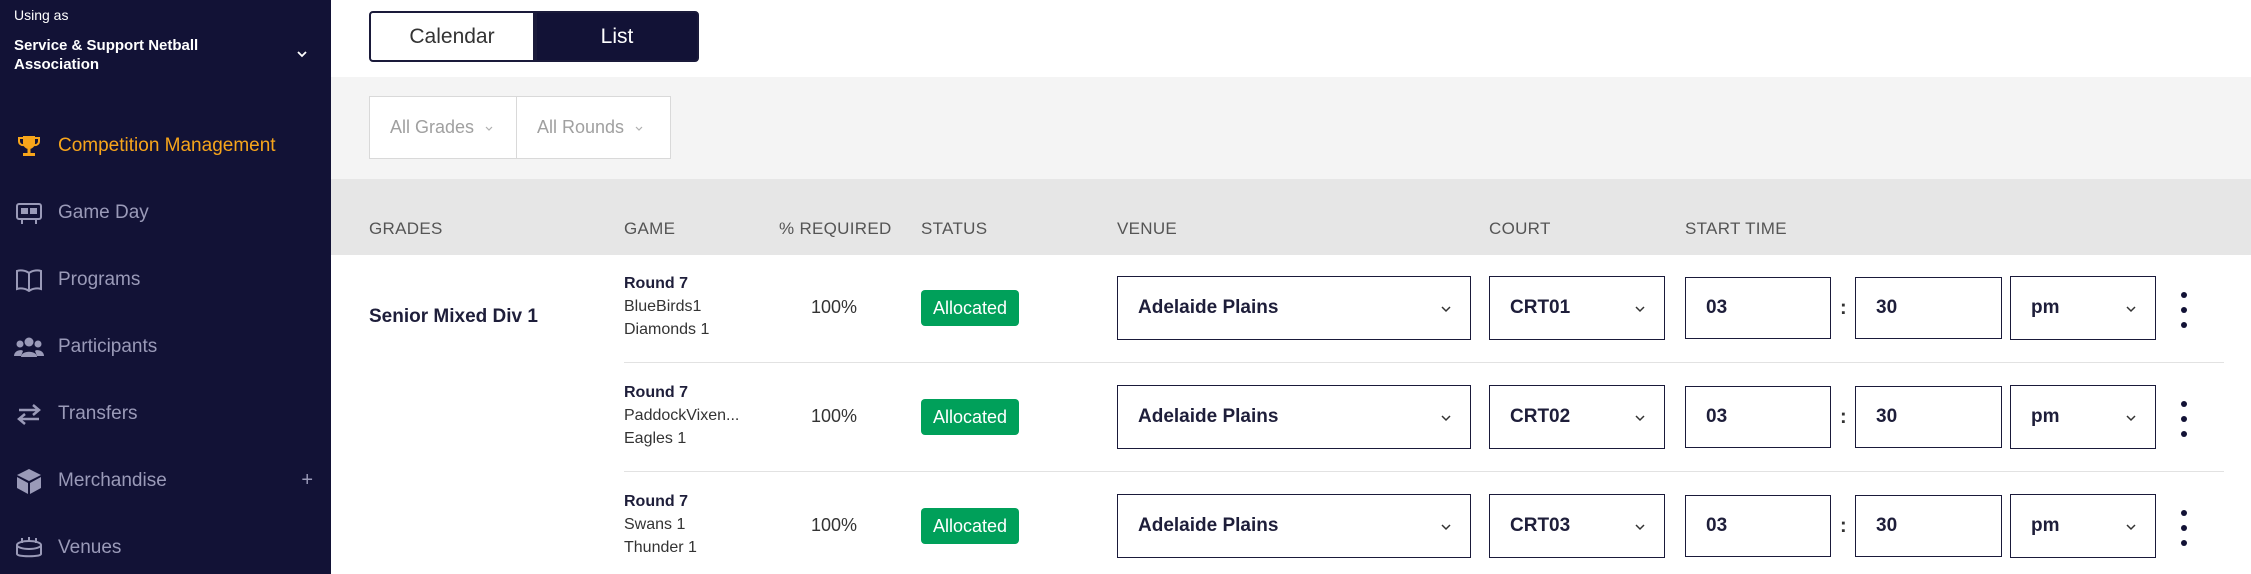 Image resolution: width=2251 pixels, height=574 pixels. Describe the element at coordinates (1520, 228) in the screenshot. I see `column-header-court: COURT` at that location.